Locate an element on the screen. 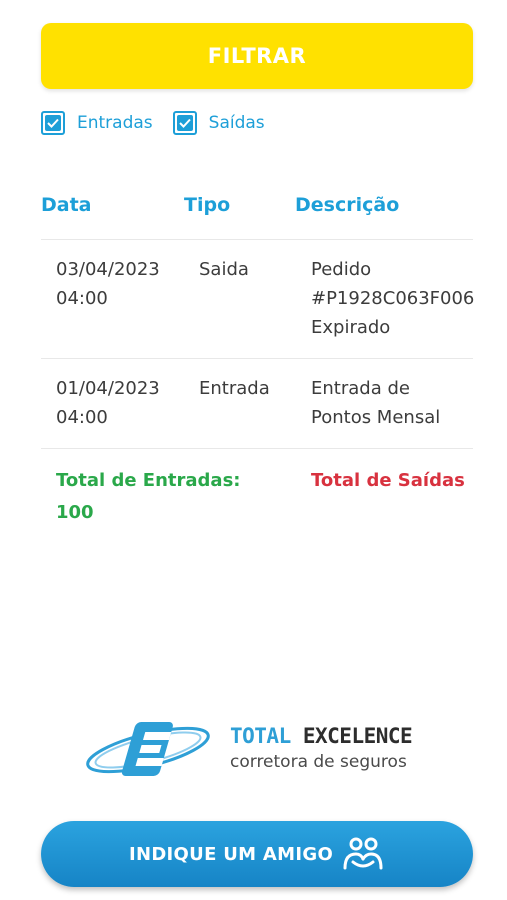 This screenshot has width=507, height=900. row-description: Pedido #P1928C063F006 Expirado is located at coordinates (392, 298).